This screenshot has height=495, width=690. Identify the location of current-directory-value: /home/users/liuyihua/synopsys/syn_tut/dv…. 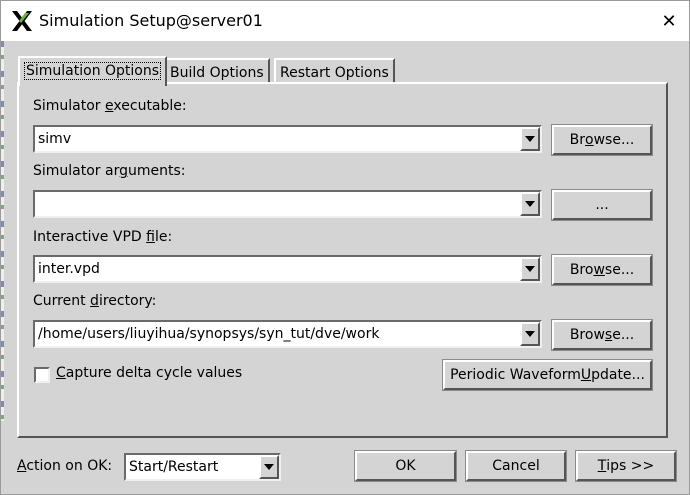
(209, 334).